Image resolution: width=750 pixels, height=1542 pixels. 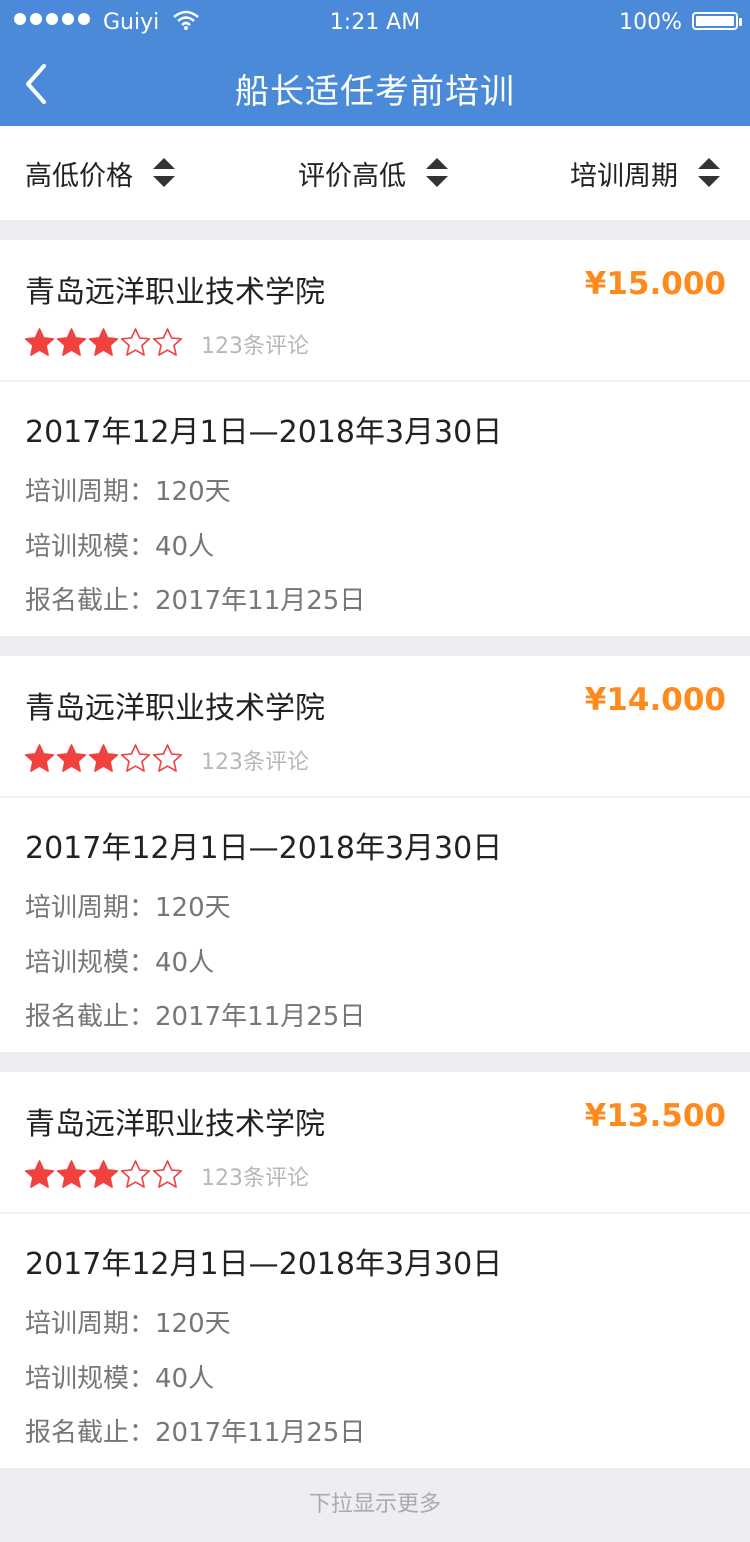 What do you see at coordinates (79, 176) in the screenshot?
I see `sort-label: 高低价格` at bounding box center [79, 176].